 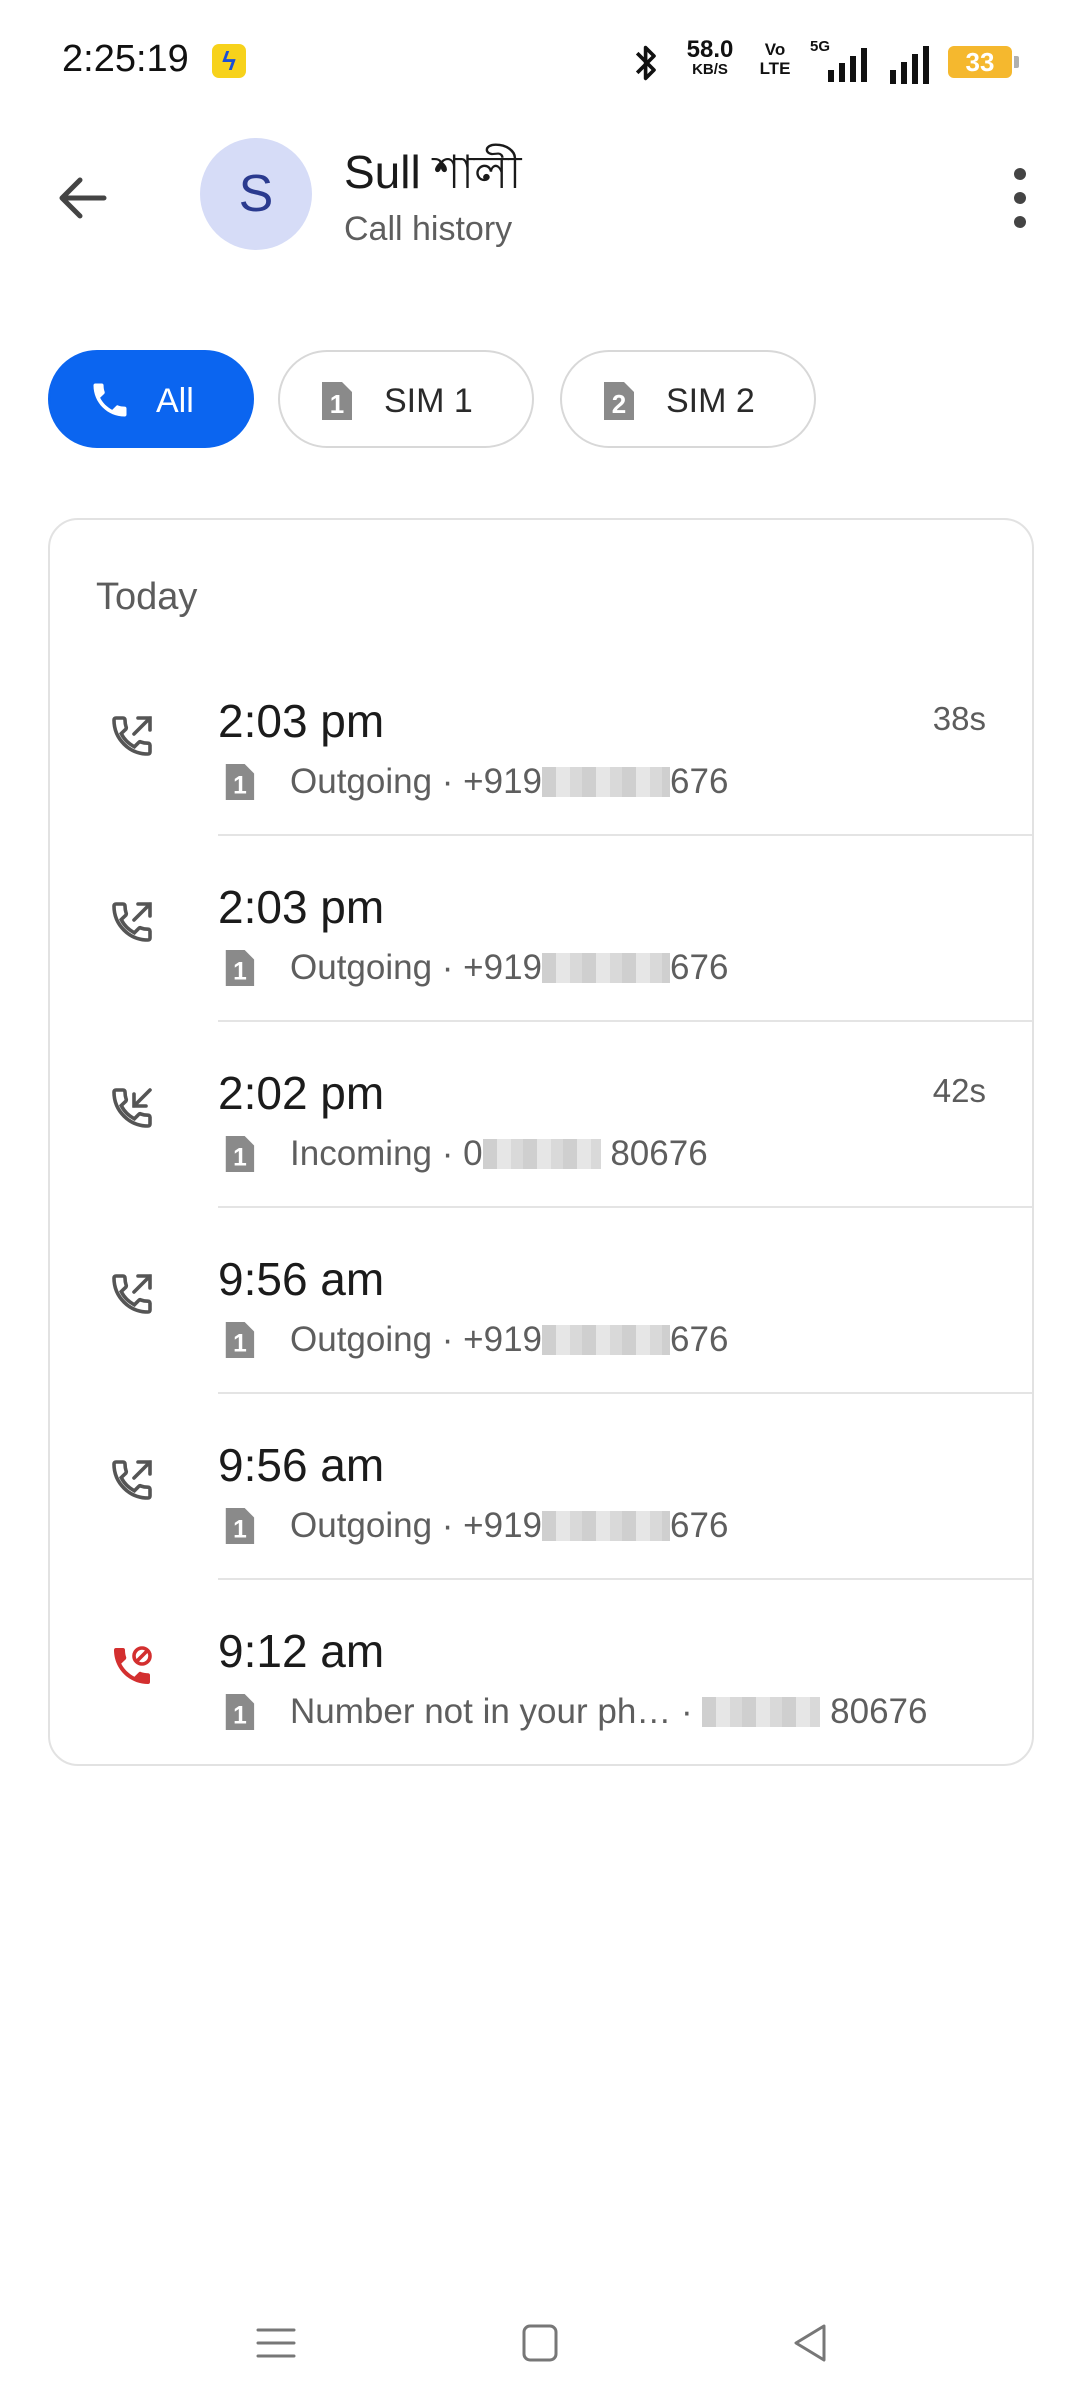 What do you see at coordinates (147, 597) in the screenshot?
I see `section-title-today: Today` at bounding box center [147, 597].